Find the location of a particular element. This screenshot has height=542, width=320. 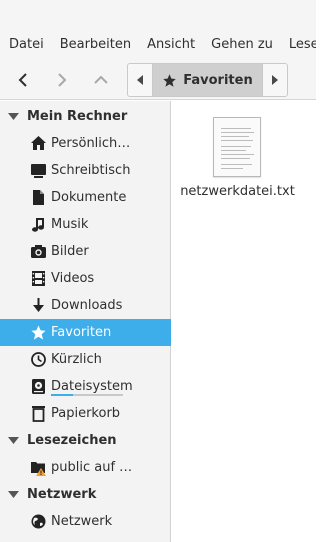

path-bar: Favoriten is located at coordinates (207, 80).